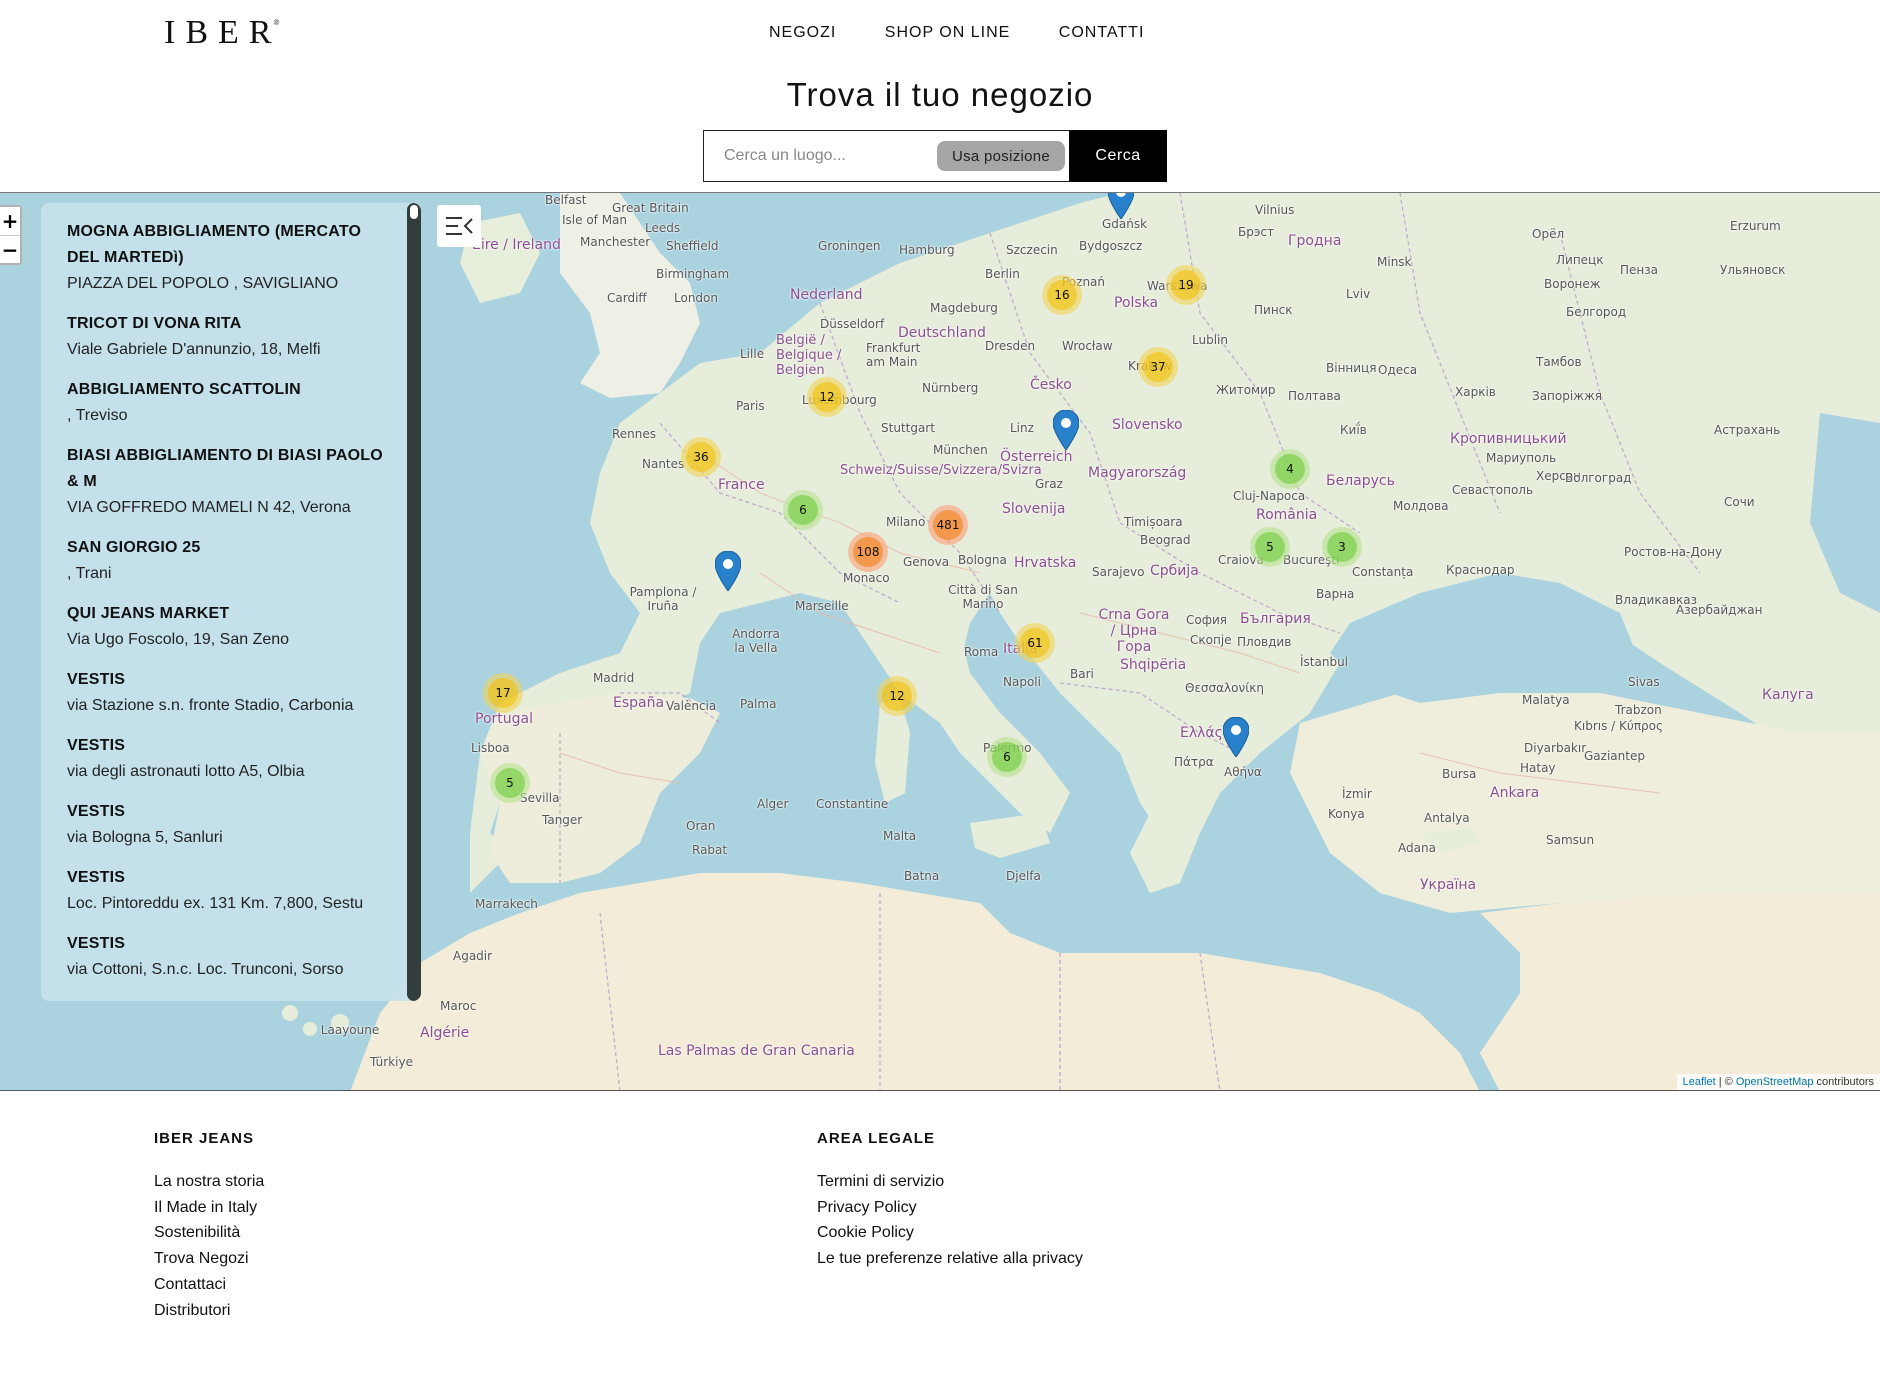 This screenshot has height=1379, width=1880. What do you see at coordinates (950, 1259) in the screenshot?
I see `footer-link-preferenze-privacy: Le tue preferenze relative alla privacy` at bounding box center [950, 1259].